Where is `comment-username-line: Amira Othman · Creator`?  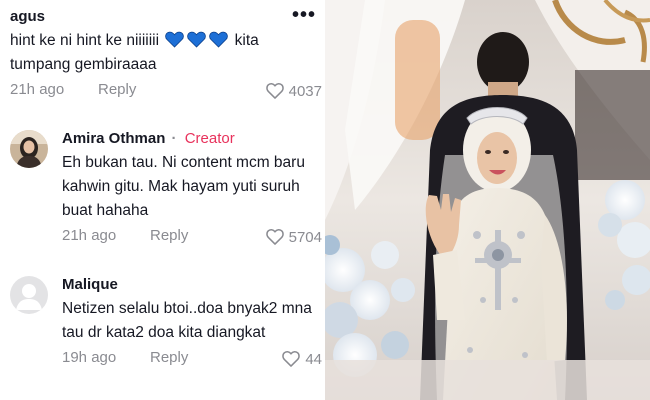
comment-username-line: Amira Othman · Creator is located at coordinates (192, 138).